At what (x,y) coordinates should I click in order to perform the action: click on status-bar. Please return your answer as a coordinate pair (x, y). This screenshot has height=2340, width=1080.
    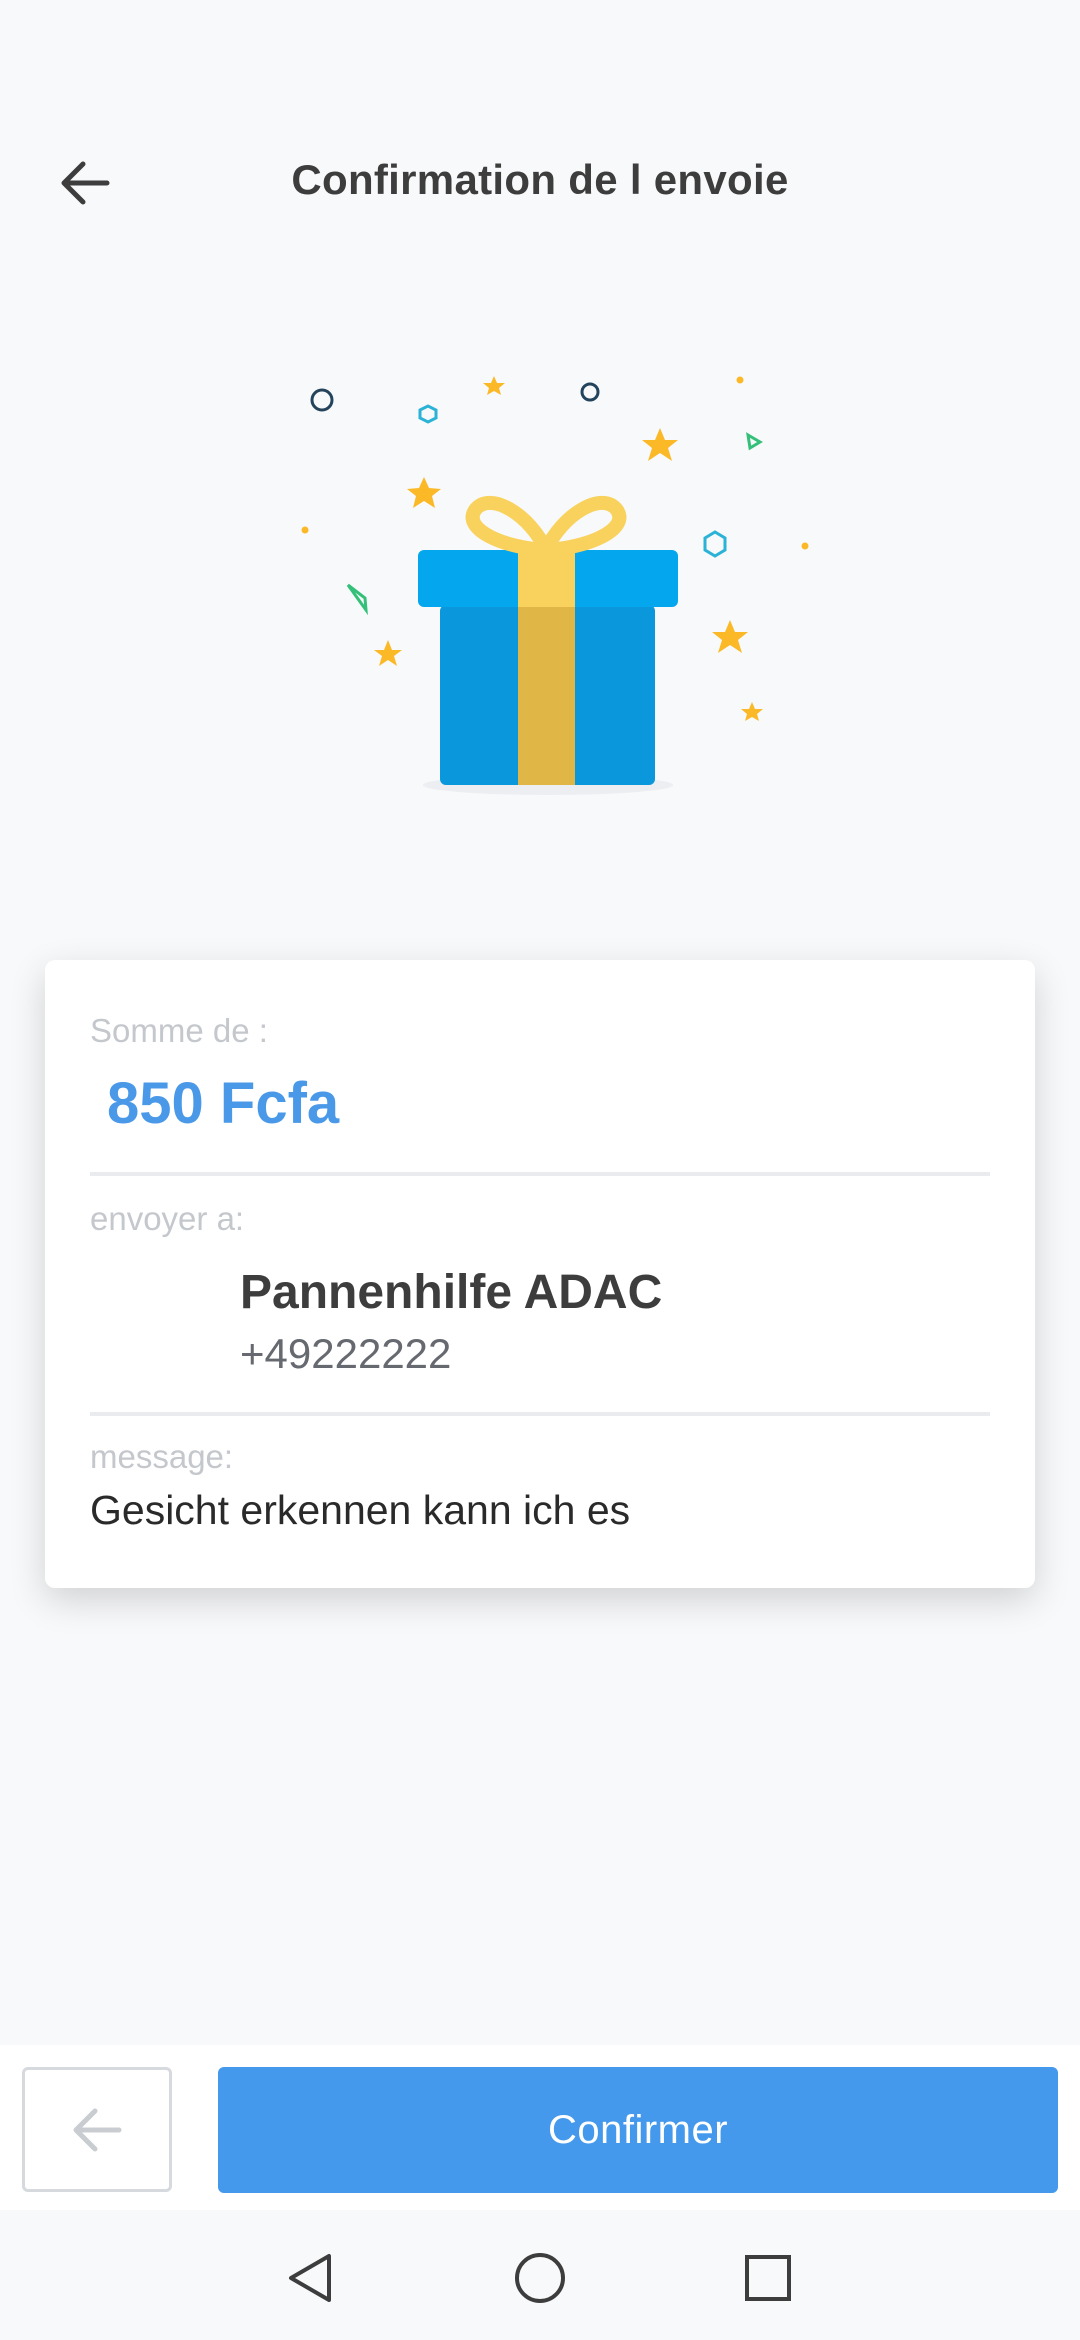
    Looking at the image, I should click on (540, 36).